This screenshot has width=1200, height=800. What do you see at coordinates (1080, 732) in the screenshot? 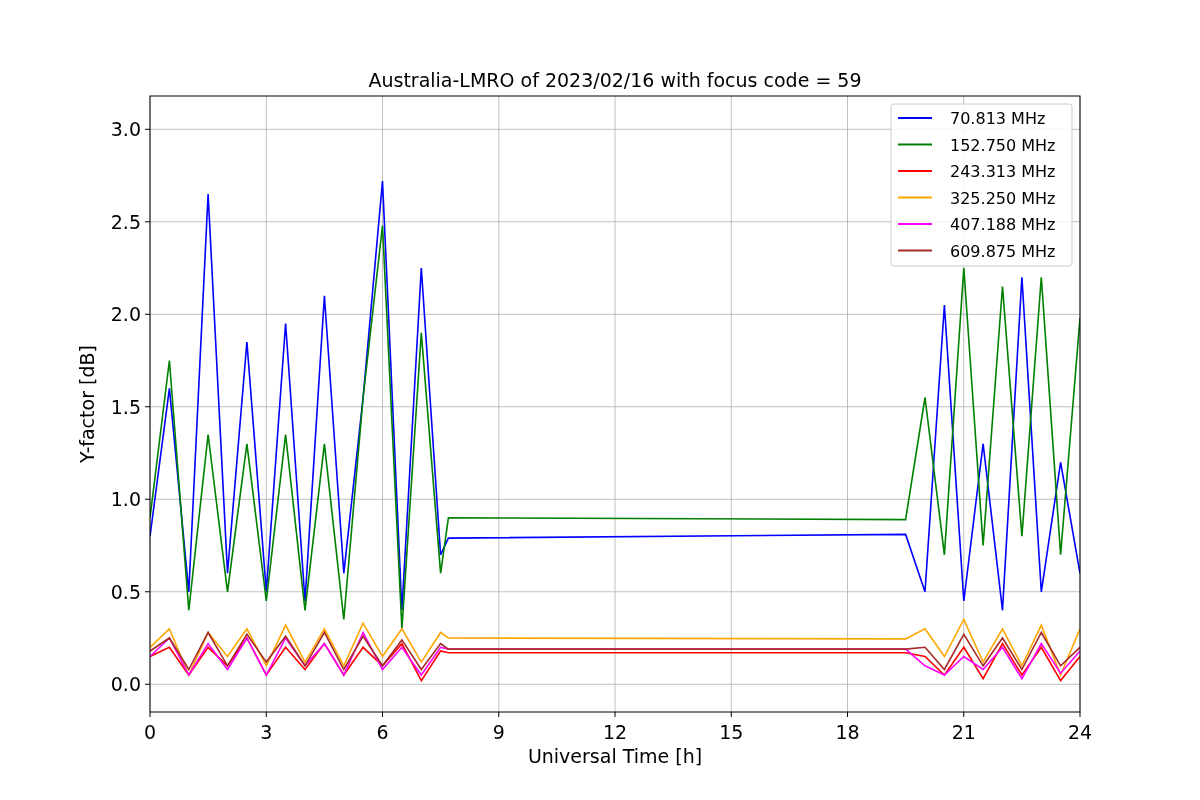
I see `x-tick-label: 24` at bounding box center [1080, 732].